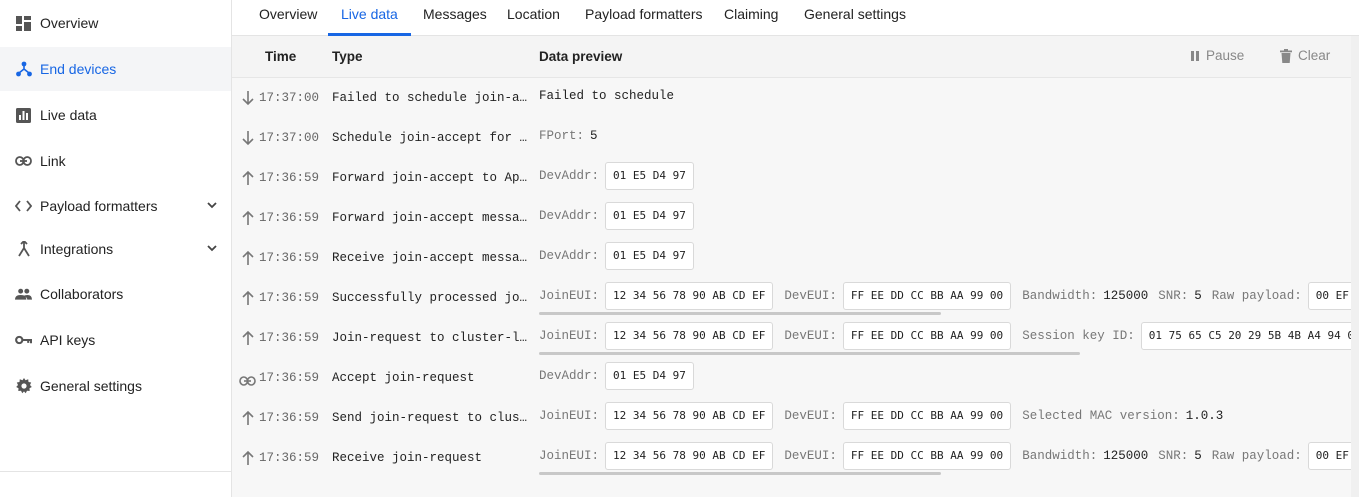 The height and width of the screenshot is (497, 1359). What do you see at coordinates (68, 340) in the screenshot?
I see `sidebar-item-label: API keys` at bounding box center [68, 340].